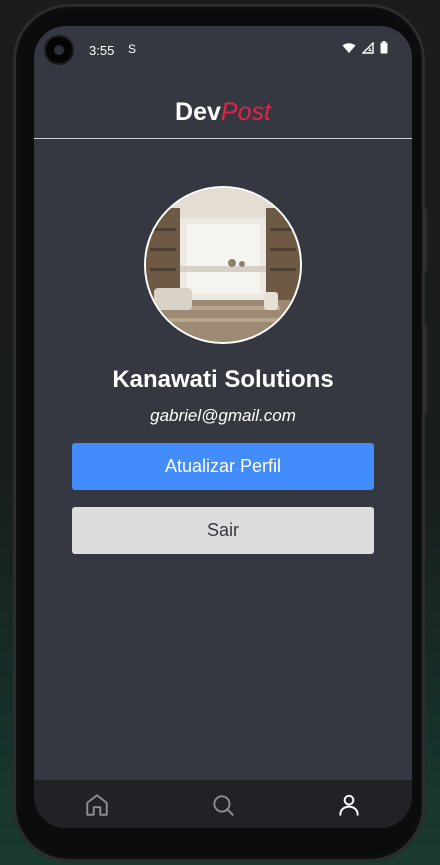  What do you see at coordinates (223, 415) in the screenshot?
I see `profile-email: gabriel@gmail.com` at bounding box center [223, 415].